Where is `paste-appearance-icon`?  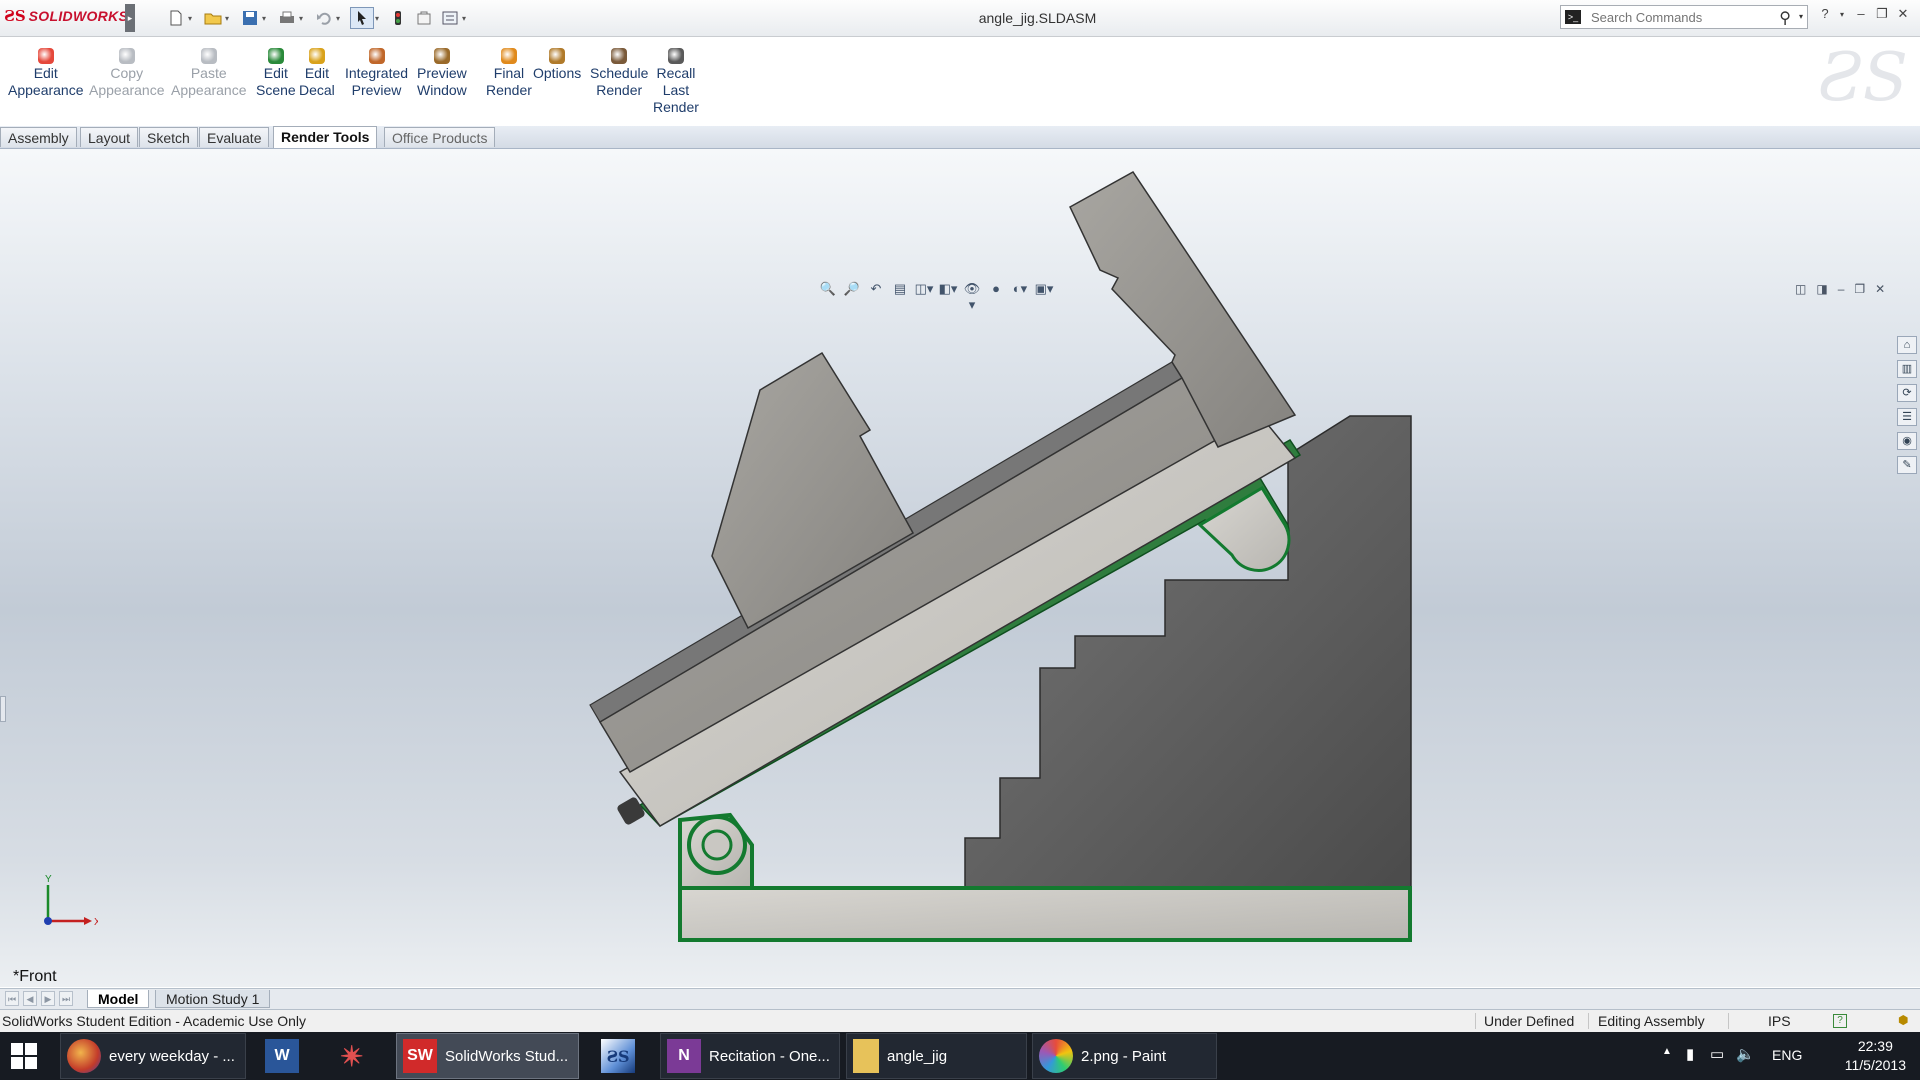 paste-appearance-icon is located at coordinates (208, 56).